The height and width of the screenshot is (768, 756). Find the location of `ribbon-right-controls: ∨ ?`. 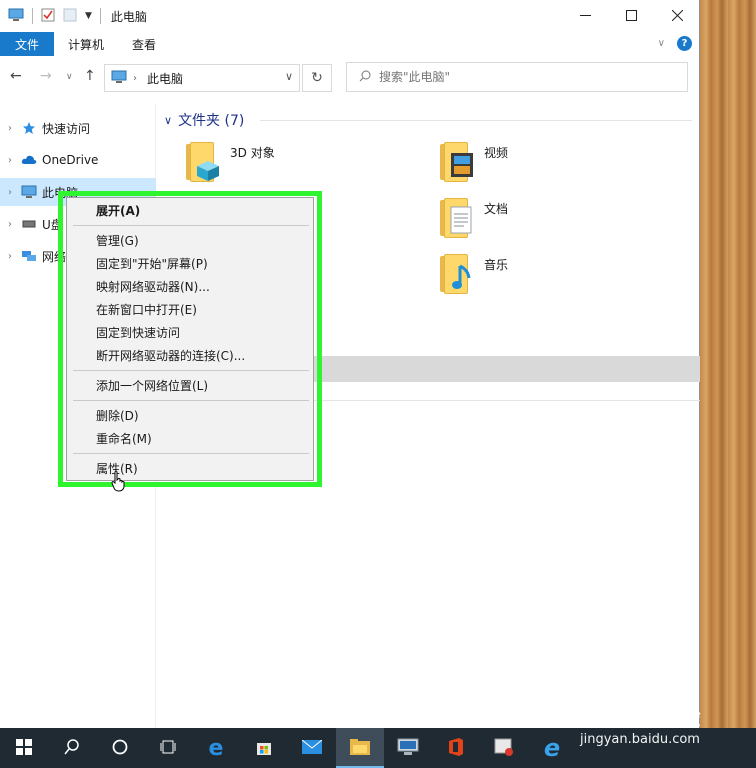

ribbon-right-controls: ∨ ? is located at coordinates (675, 43).